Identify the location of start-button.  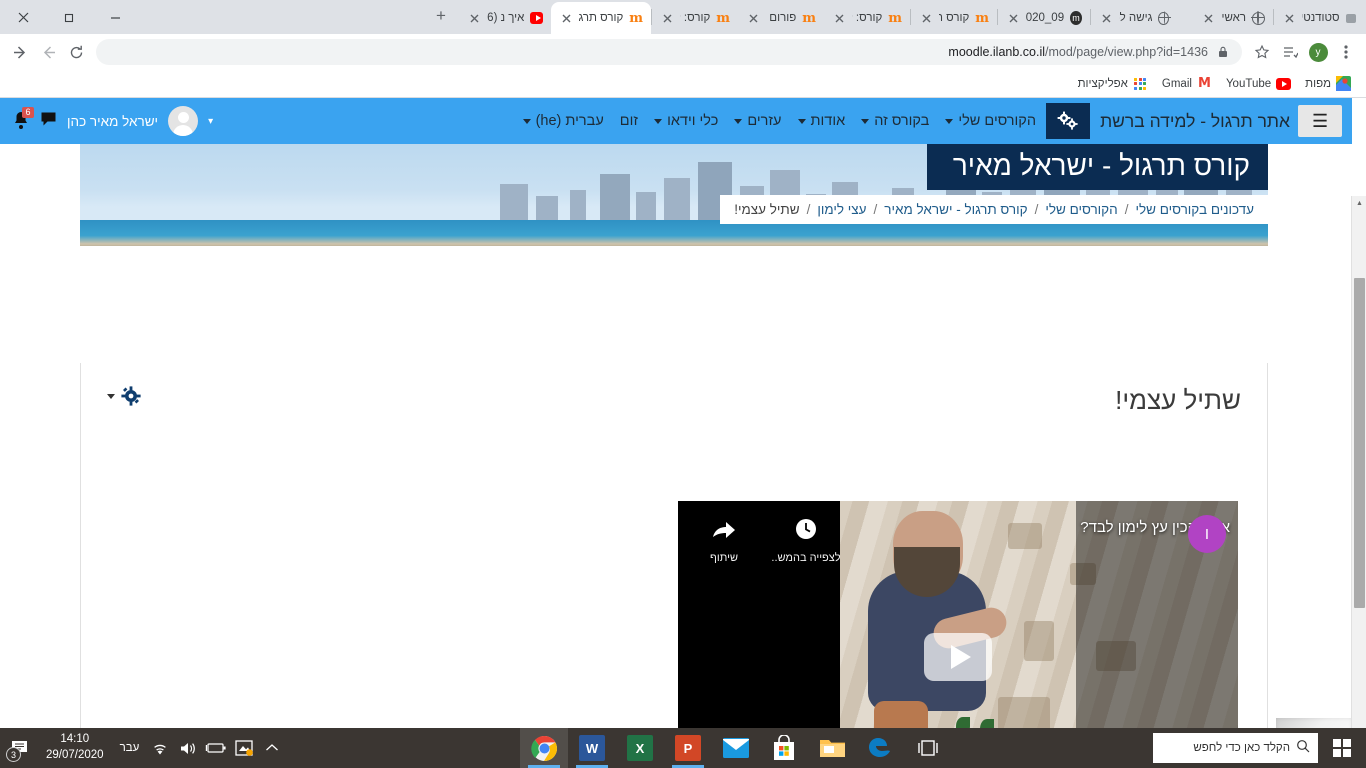
(1342, 748).